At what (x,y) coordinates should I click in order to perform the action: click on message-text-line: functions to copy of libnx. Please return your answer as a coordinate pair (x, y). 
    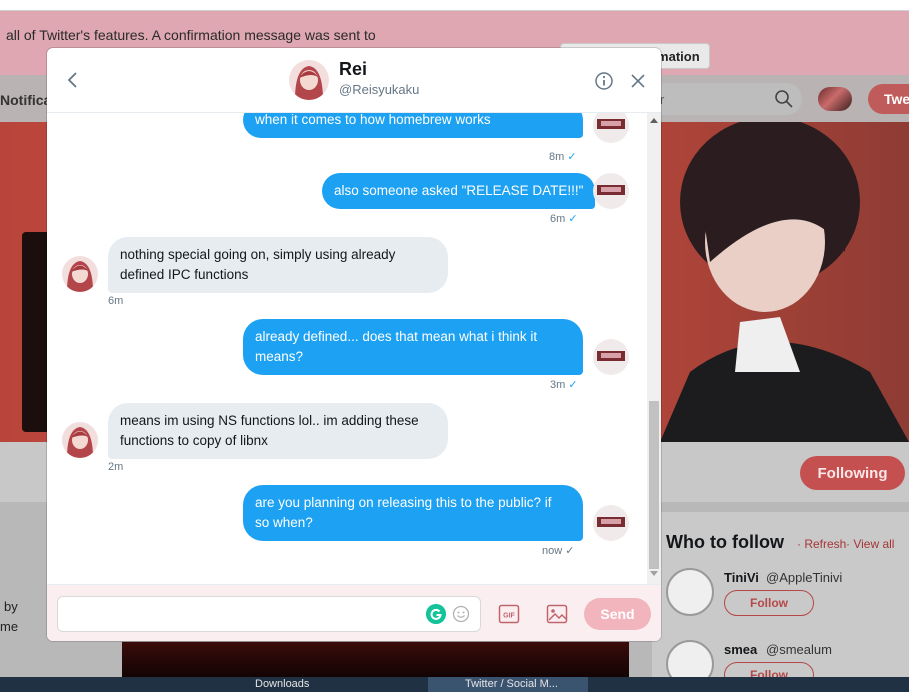
    Looking at the image, I should click on (194, 440).